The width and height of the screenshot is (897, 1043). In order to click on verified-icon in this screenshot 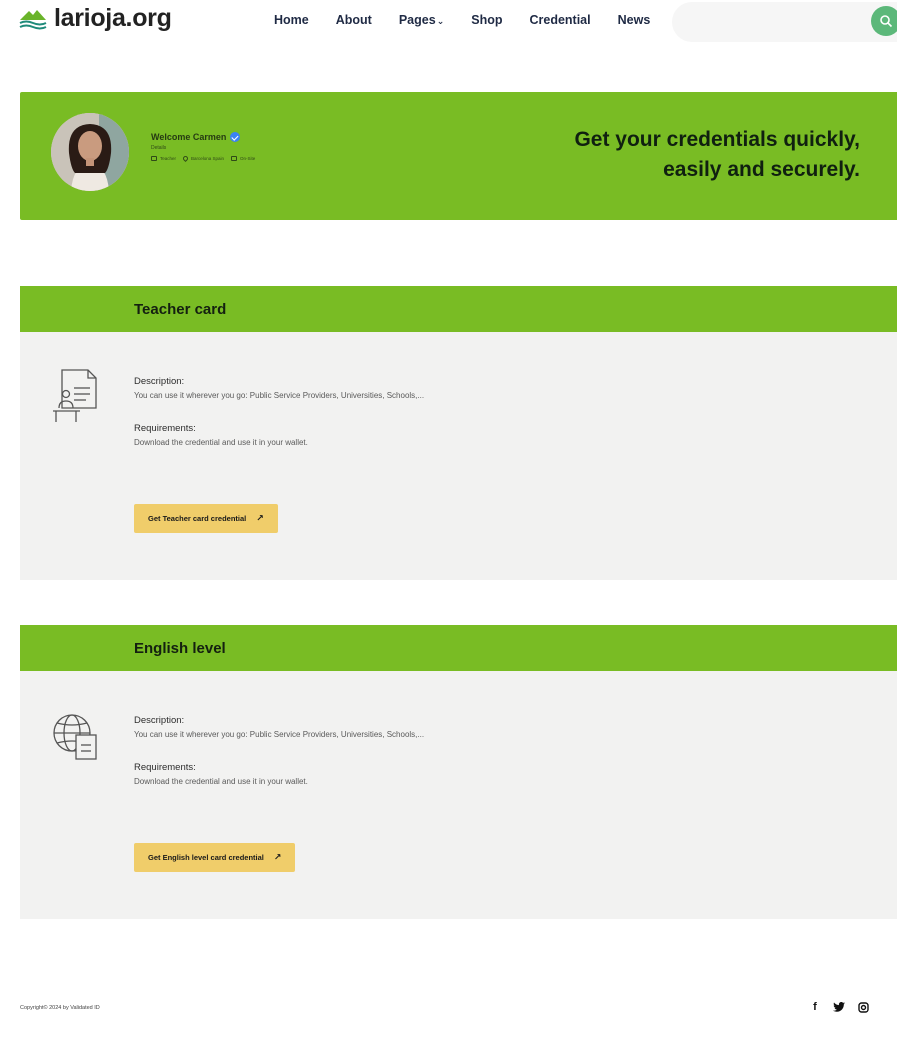, I will do `click(235, 137)`.